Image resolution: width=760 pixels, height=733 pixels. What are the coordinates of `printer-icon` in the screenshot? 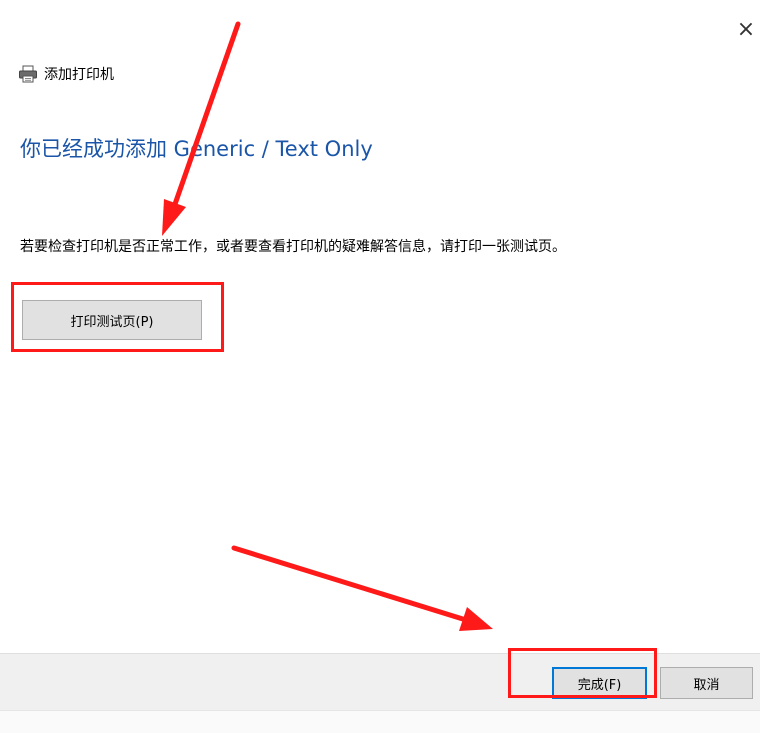 It's located at (28, 74).